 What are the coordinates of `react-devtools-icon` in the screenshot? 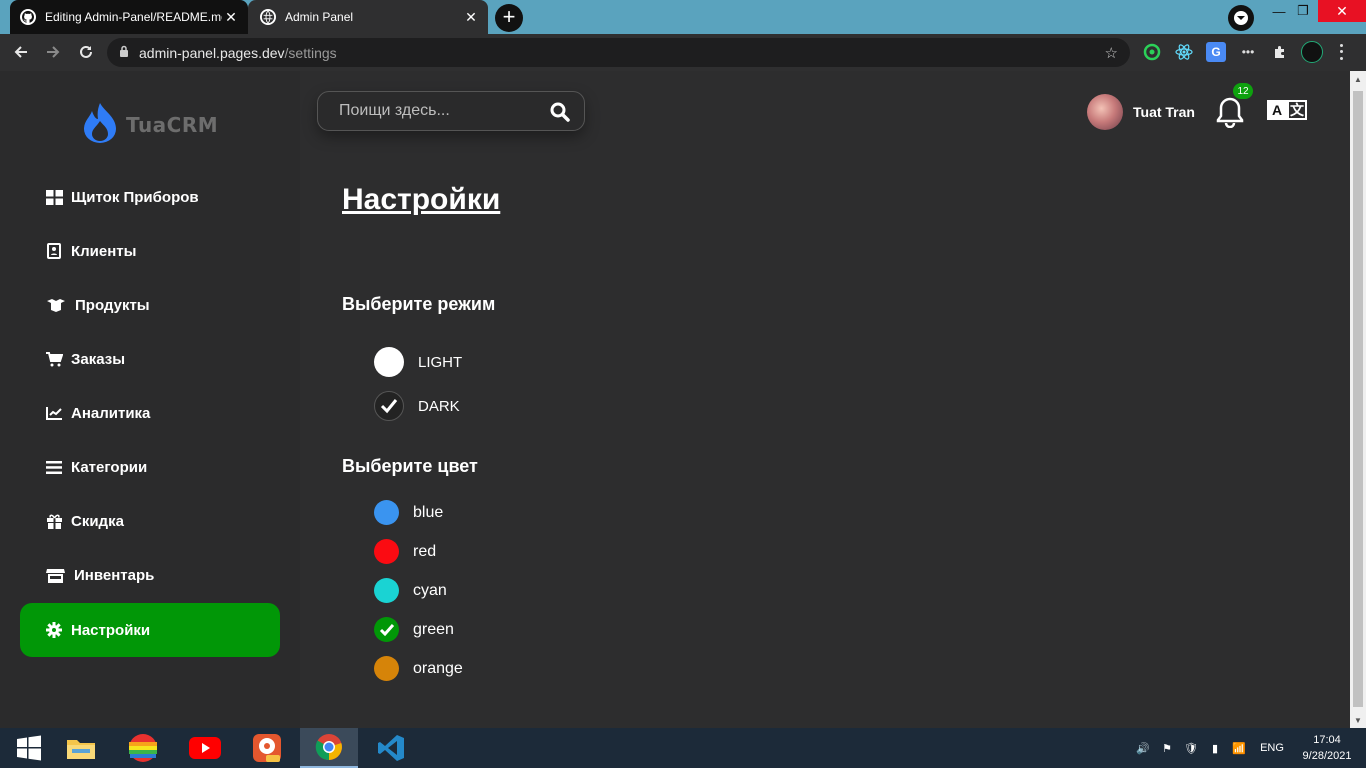 It's located at (1184, 52).